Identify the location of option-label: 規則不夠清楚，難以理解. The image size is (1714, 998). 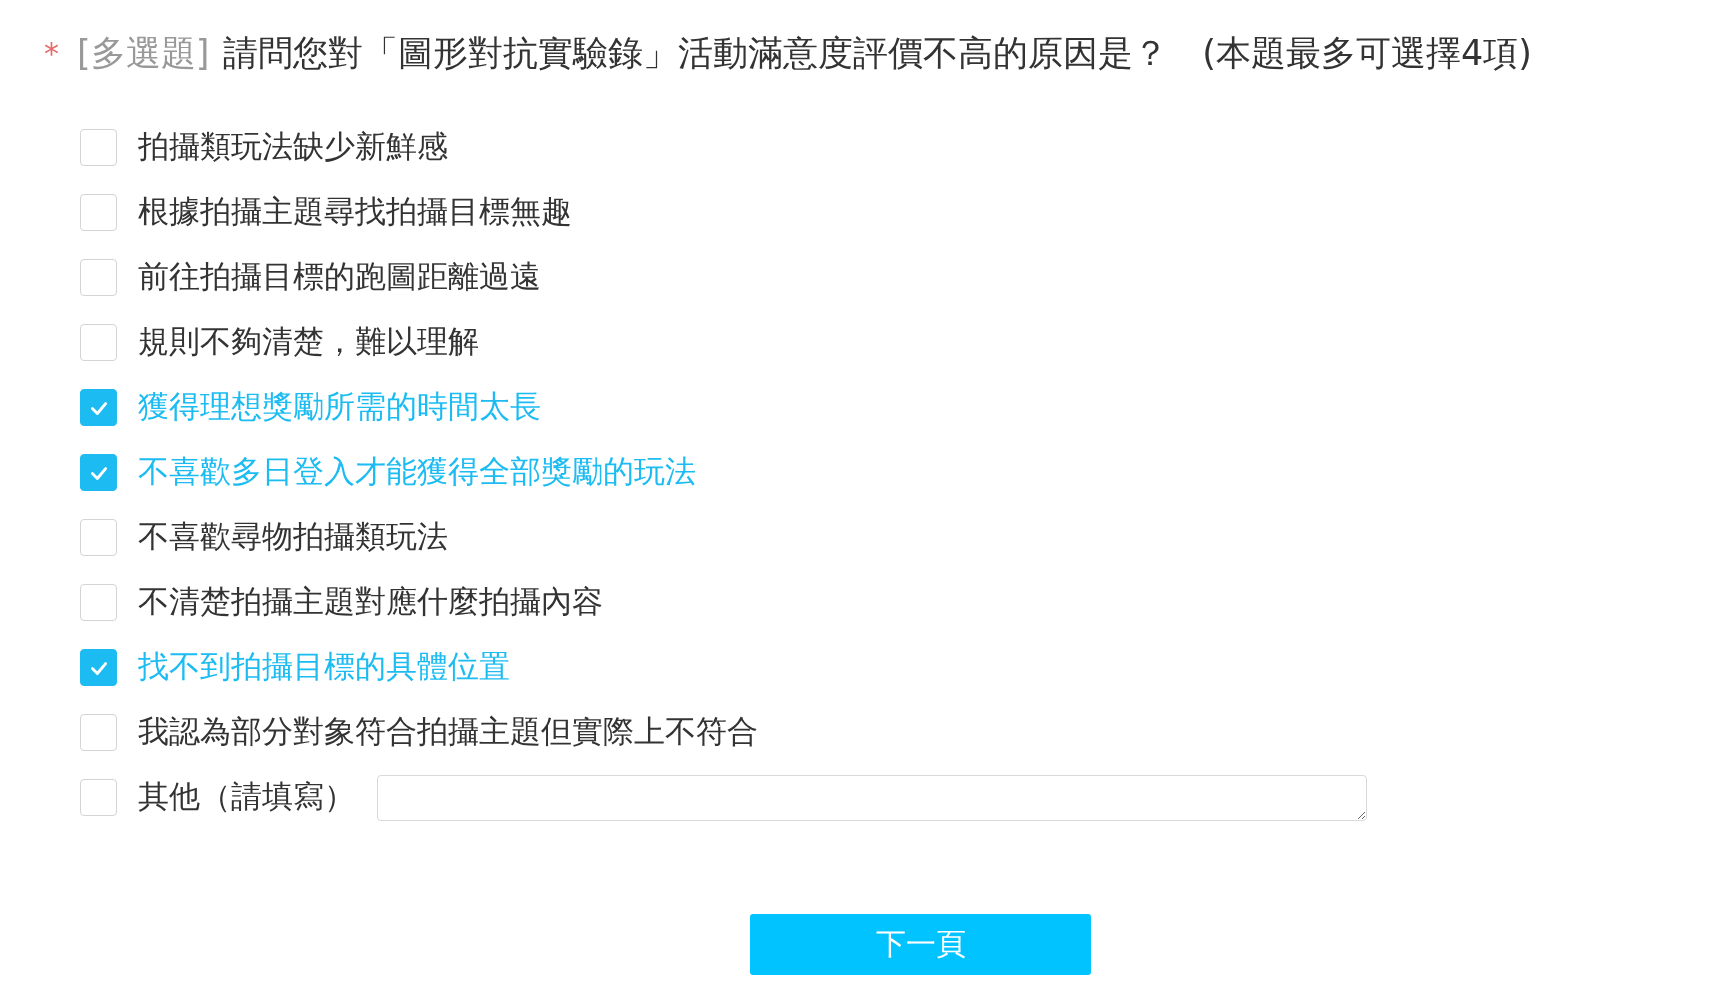
(308, 342).